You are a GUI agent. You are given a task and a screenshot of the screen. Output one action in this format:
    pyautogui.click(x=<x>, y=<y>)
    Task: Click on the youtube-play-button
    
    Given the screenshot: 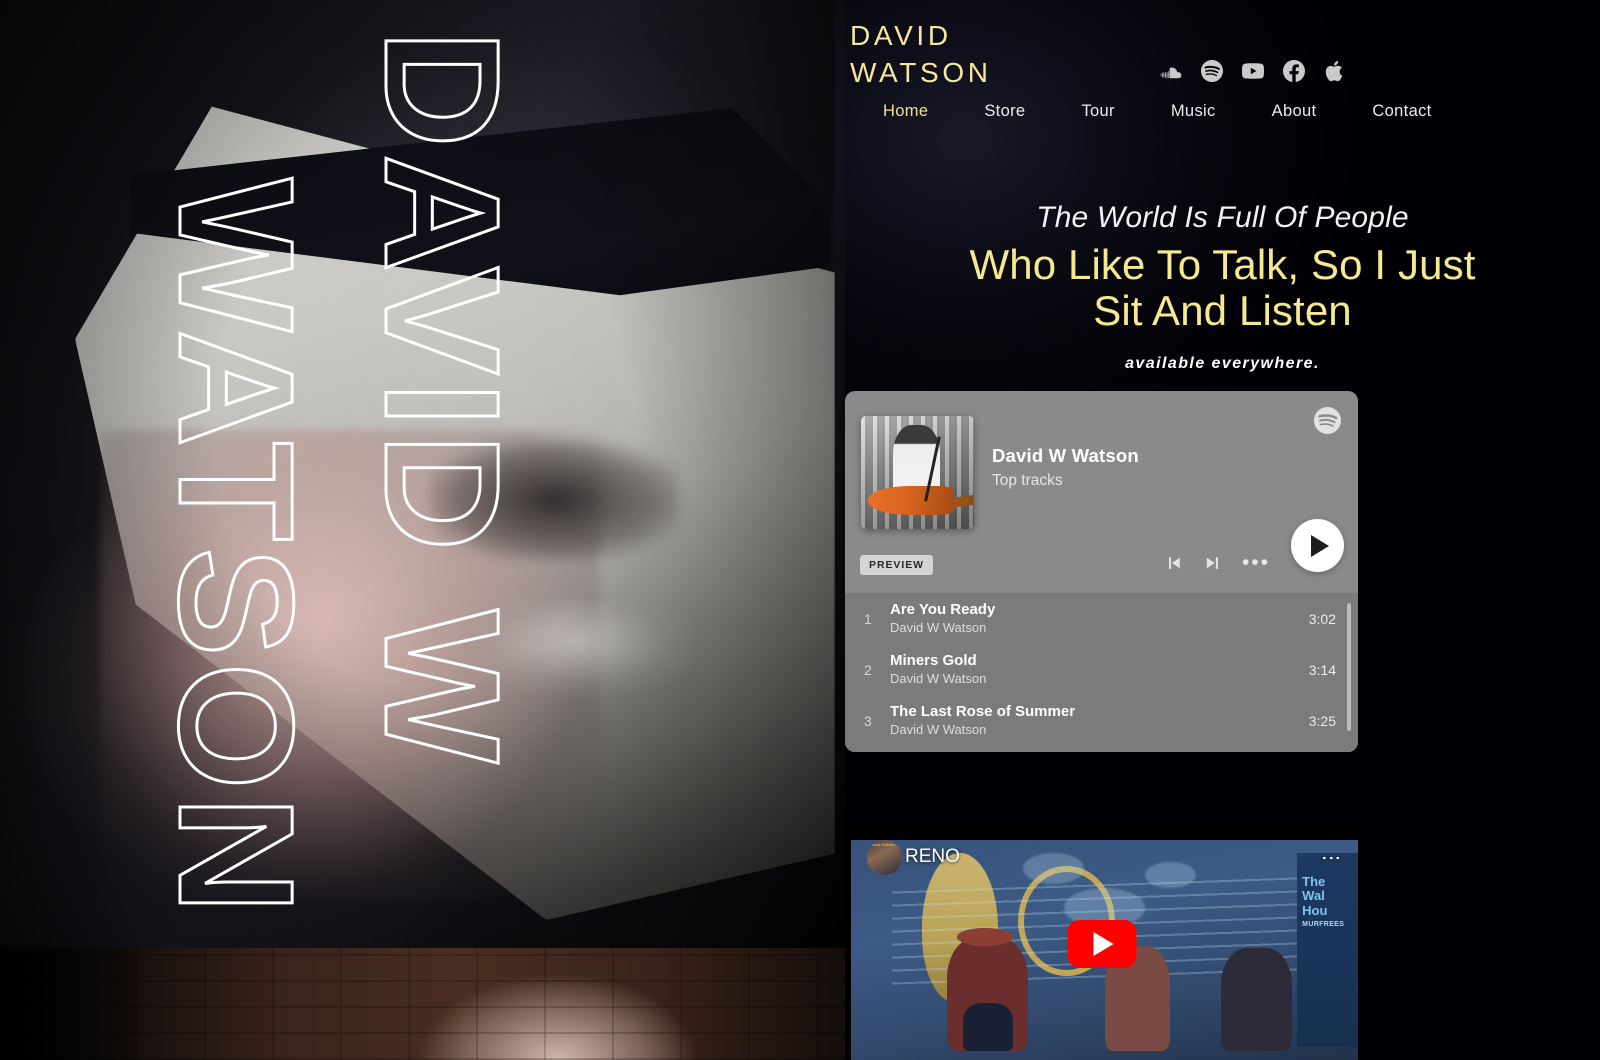 What is the action you would take?
    pyautogui.click(x=1101, y=944)
    